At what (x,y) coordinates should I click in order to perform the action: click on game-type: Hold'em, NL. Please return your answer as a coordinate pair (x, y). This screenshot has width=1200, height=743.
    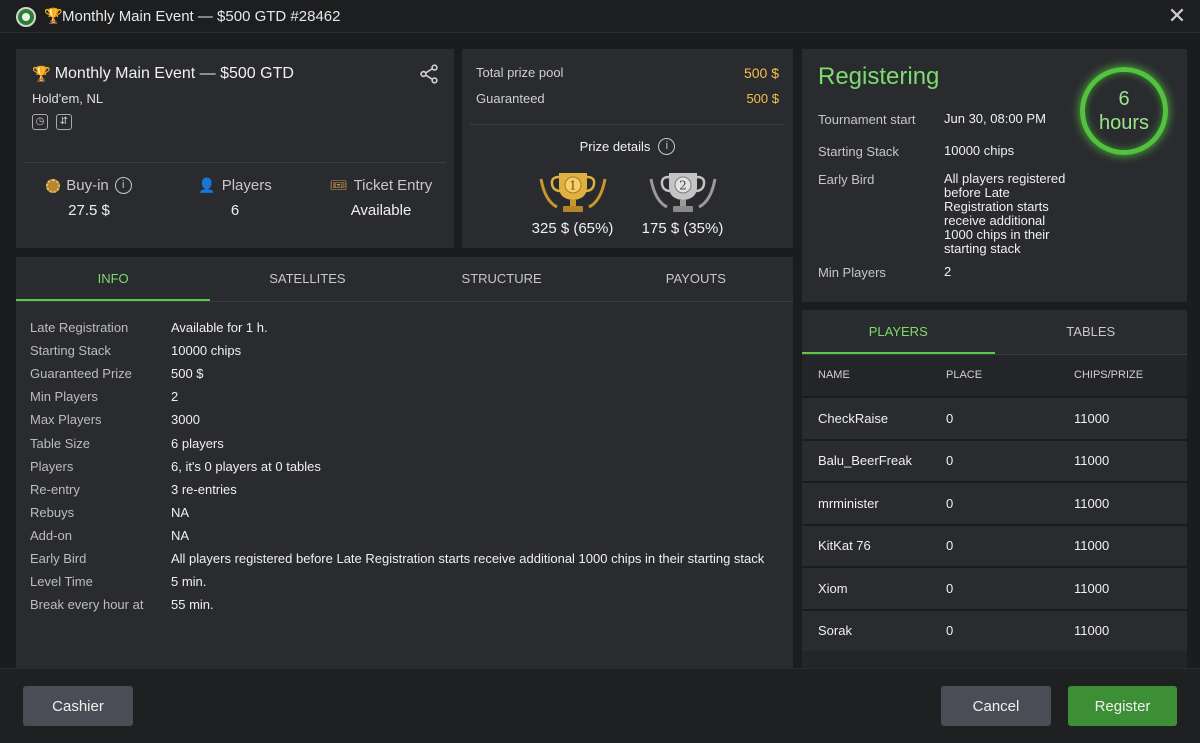
    Looking at the image, I should click on (68, 98).